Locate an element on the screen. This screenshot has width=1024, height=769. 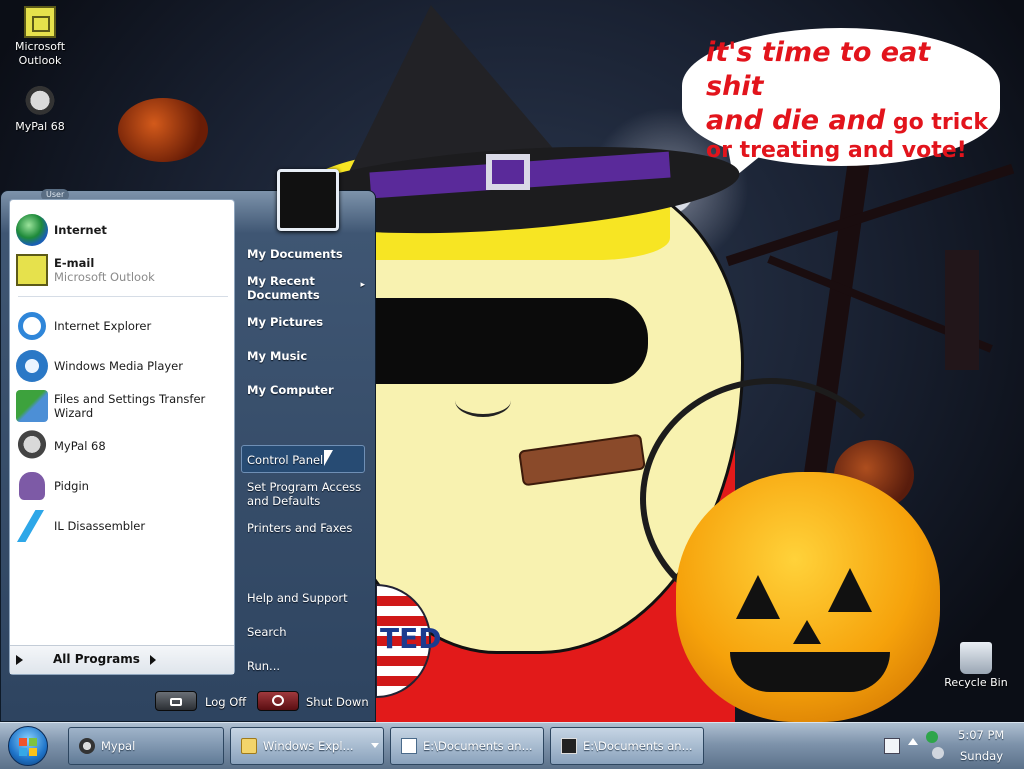
menu-item-windows-media-player: Windows Media Player is located at coordinates (124, 366).